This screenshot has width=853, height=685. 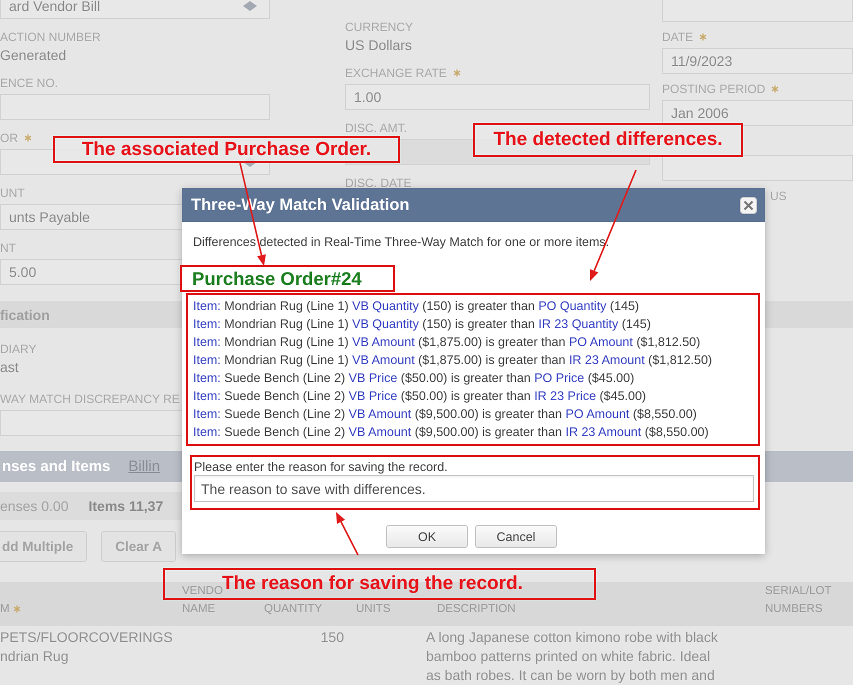 What do you see at coordinates (5, 609) in the screenshot?
I see `column-header: M` at bounding box center [5, 609].